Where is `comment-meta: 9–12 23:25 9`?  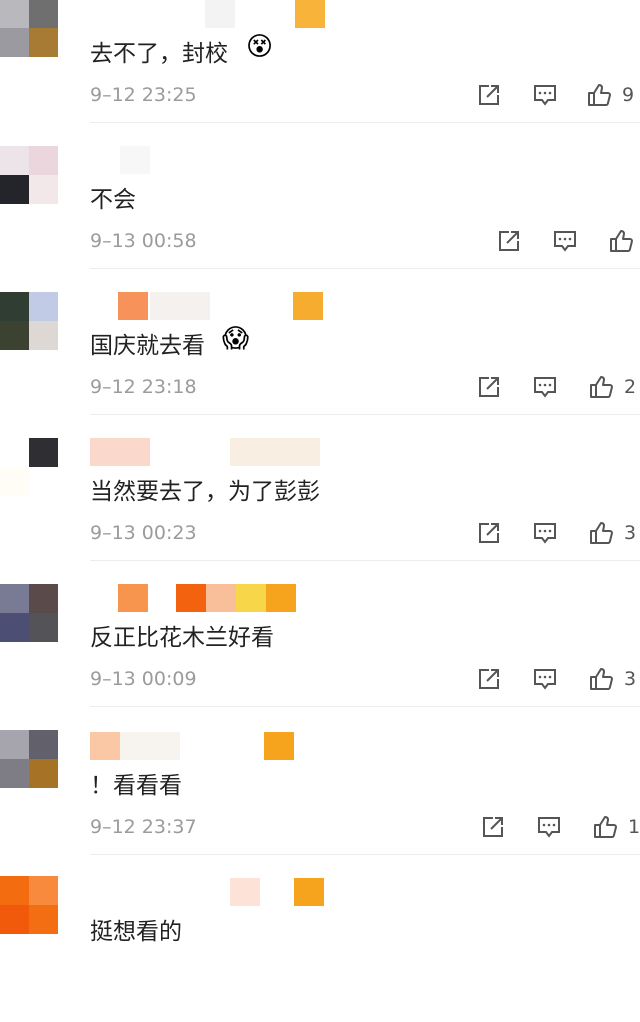 comment-meta: 9–12 23:25 9 is located at coordinates (365, 95).